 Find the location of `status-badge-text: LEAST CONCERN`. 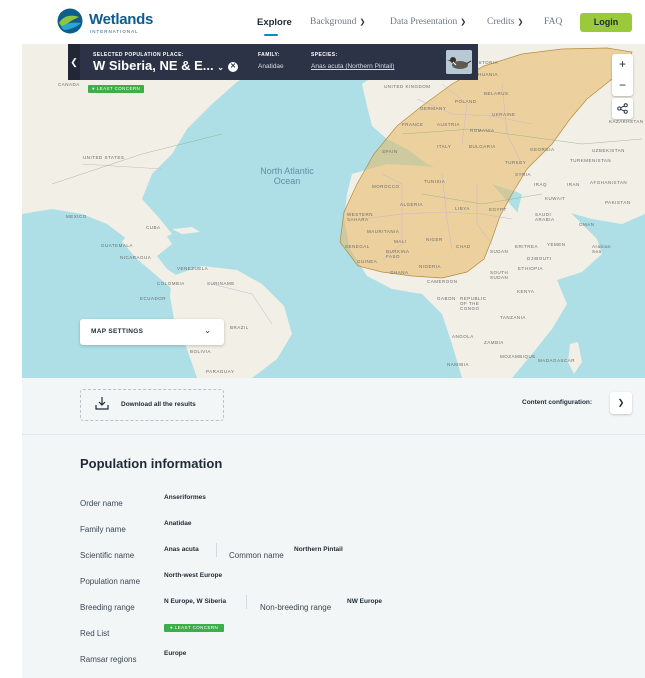

status-badge-text: LEAST CONCERN is located at coordinates (118, 88).